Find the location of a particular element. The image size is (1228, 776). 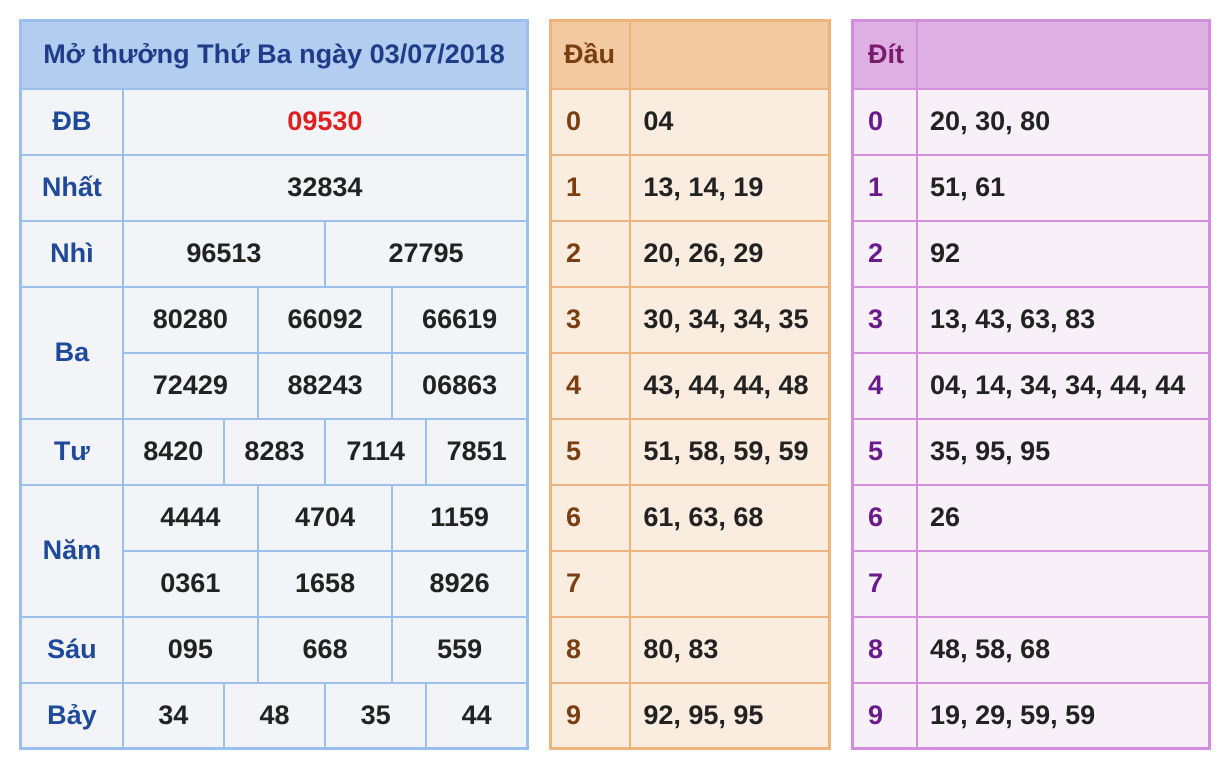

dau-values: 51, 58, 59, 59 is located at coordinates (730, 451).